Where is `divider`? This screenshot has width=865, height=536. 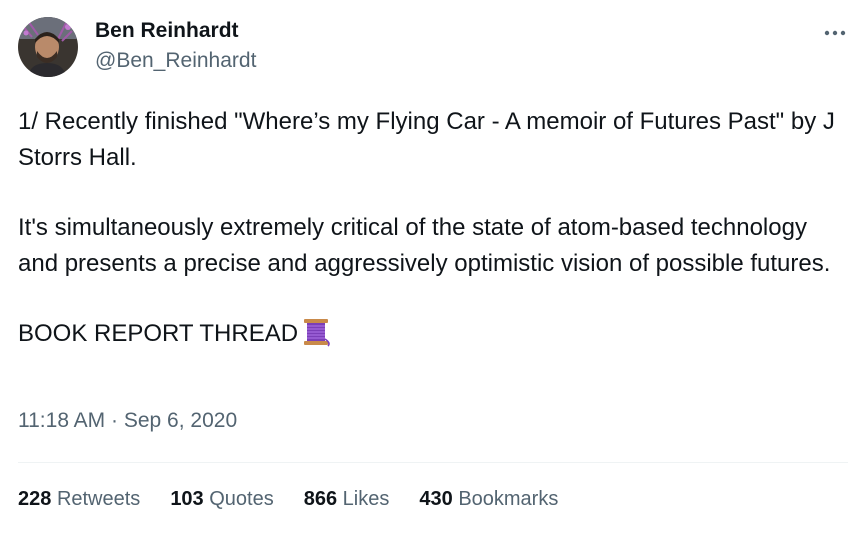 divider is located at coordinates (433, 462).